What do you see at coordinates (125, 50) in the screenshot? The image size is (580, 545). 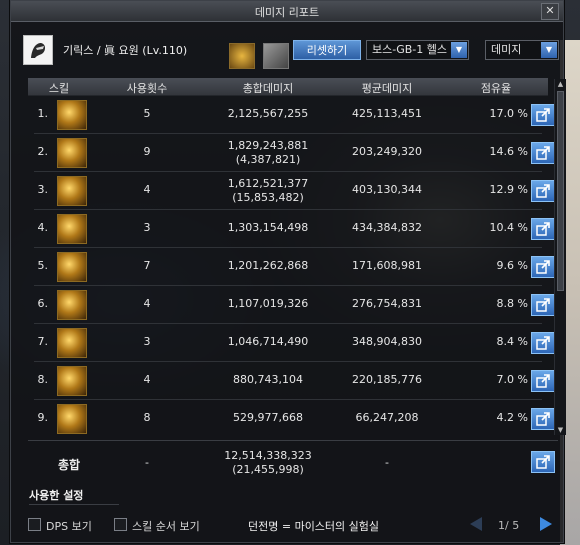 I see `character-name: 기릭스 / 眞 요원 (Lv.110)` at bounding box center [125, 50].